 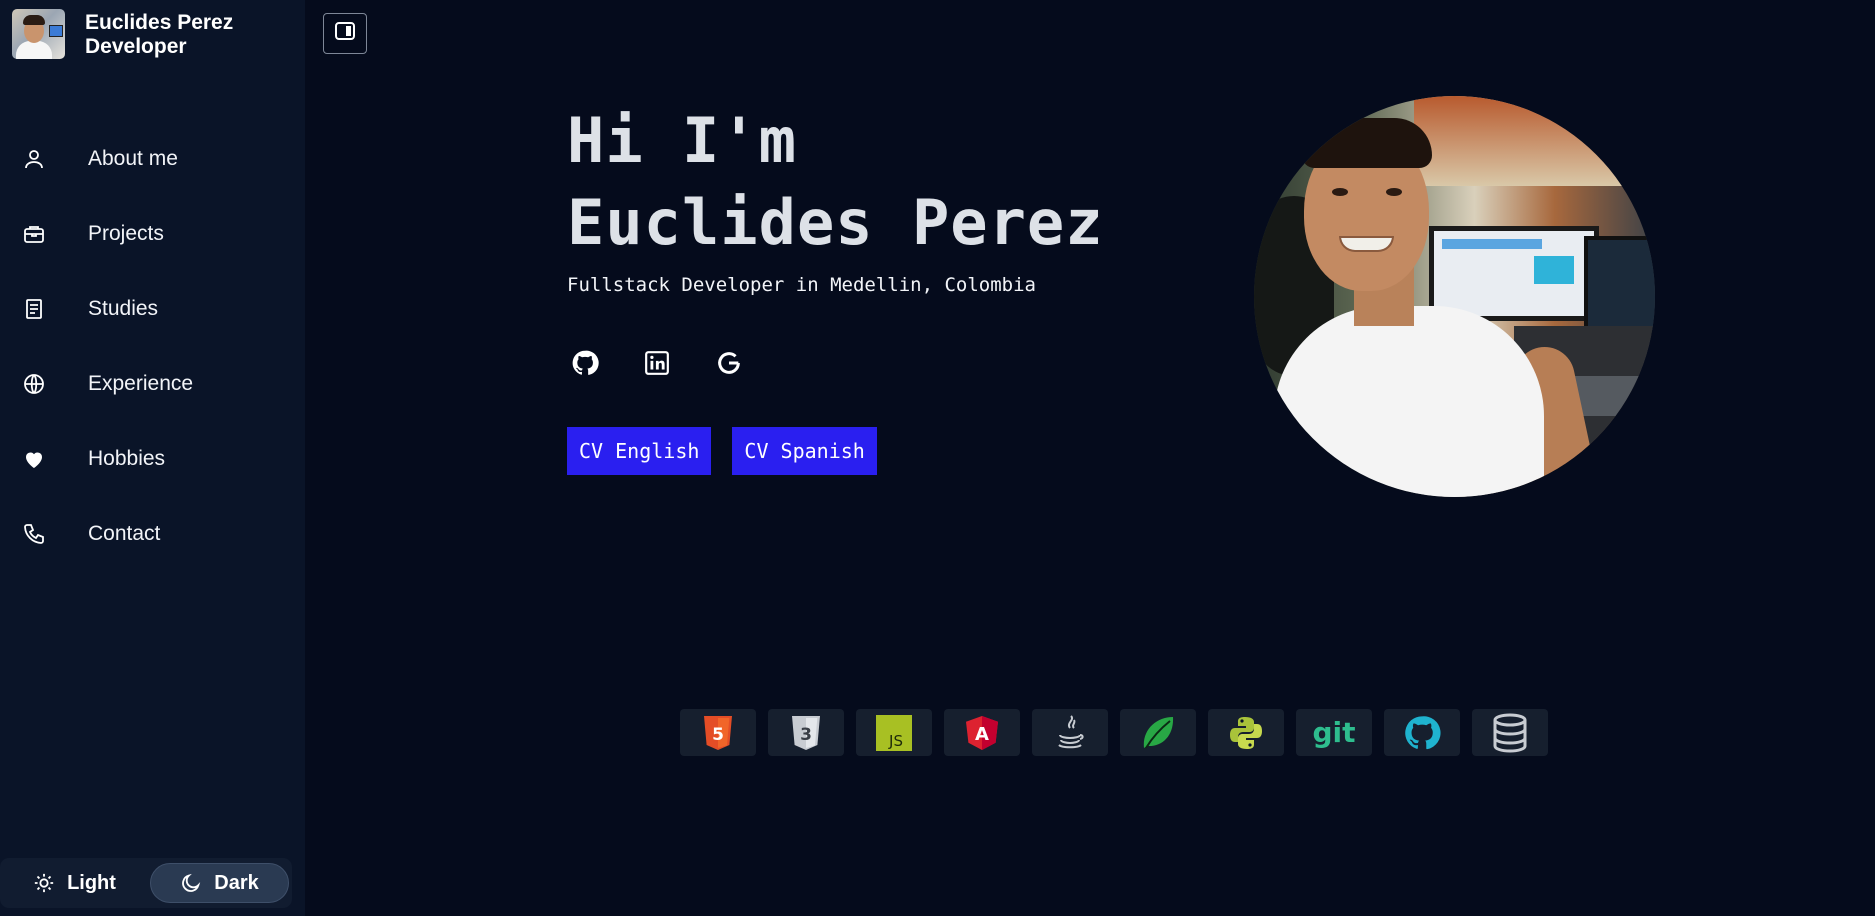 I want to click on database-icon, so click(x=1510, y=733).